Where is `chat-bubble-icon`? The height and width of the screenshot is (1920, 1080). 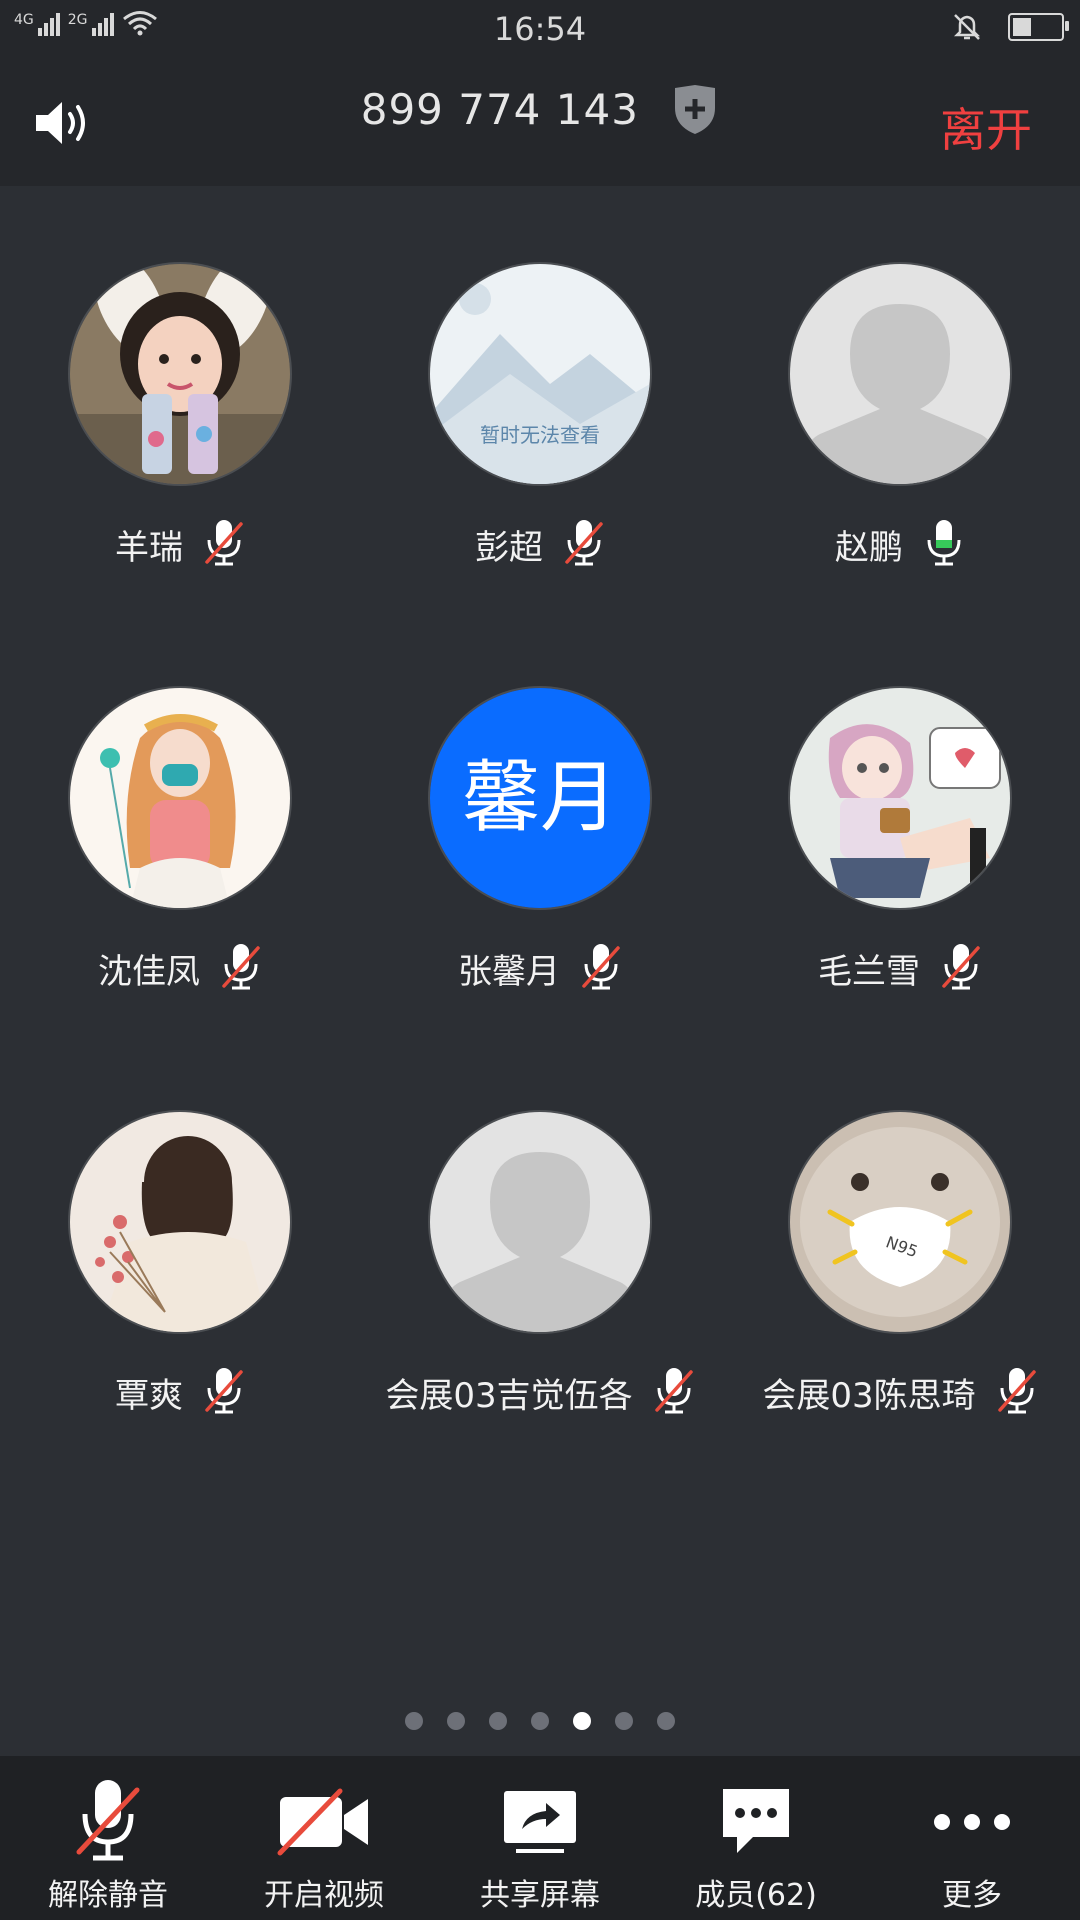
chat-bubble-icon is located at coordinates (756, 1821).